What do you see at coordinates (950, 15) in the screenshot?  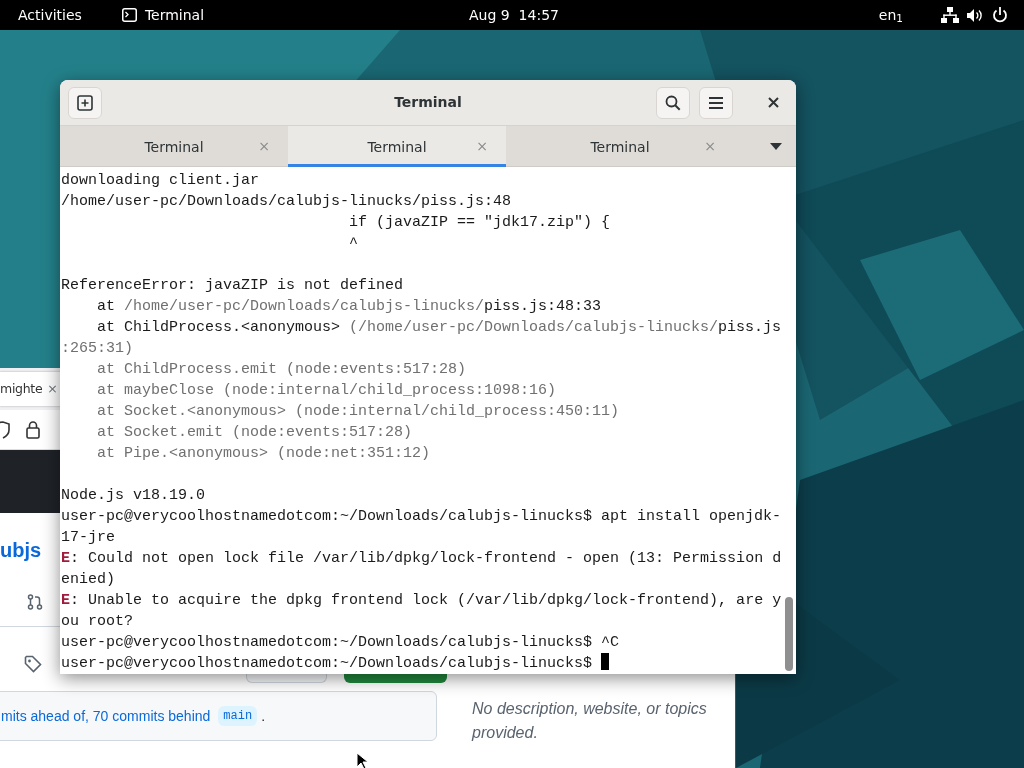 I see `network-icon` at bounding box center [950, 15].